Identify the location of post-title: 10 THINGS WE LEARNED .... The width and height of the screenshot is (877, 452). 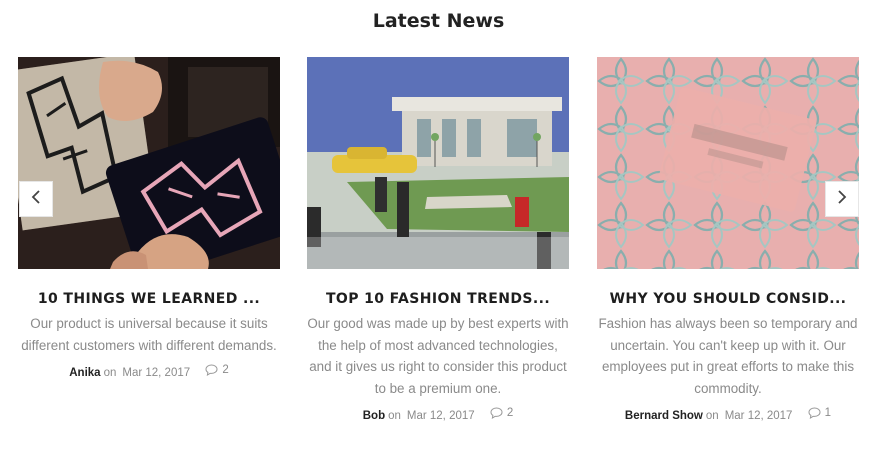
(149, 299).